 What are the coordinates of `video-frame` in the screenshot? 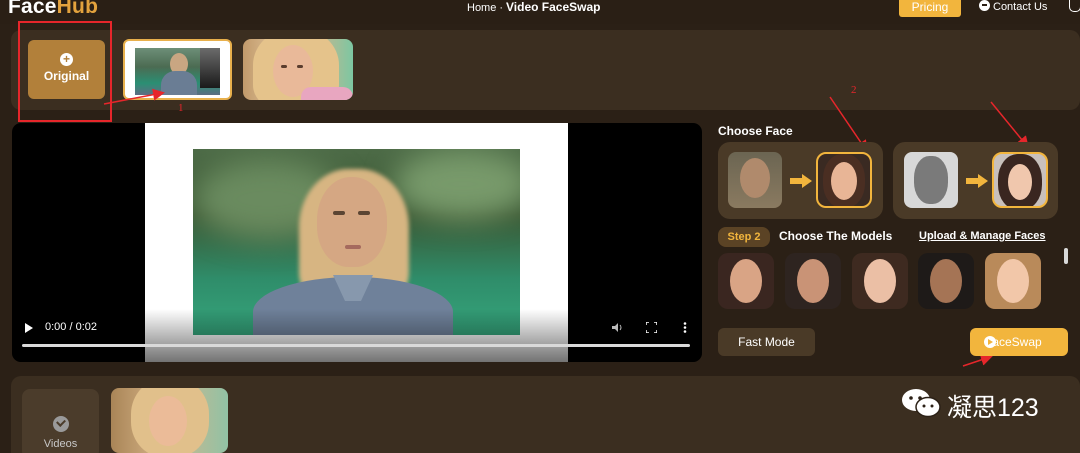 It's located at (356, 242).